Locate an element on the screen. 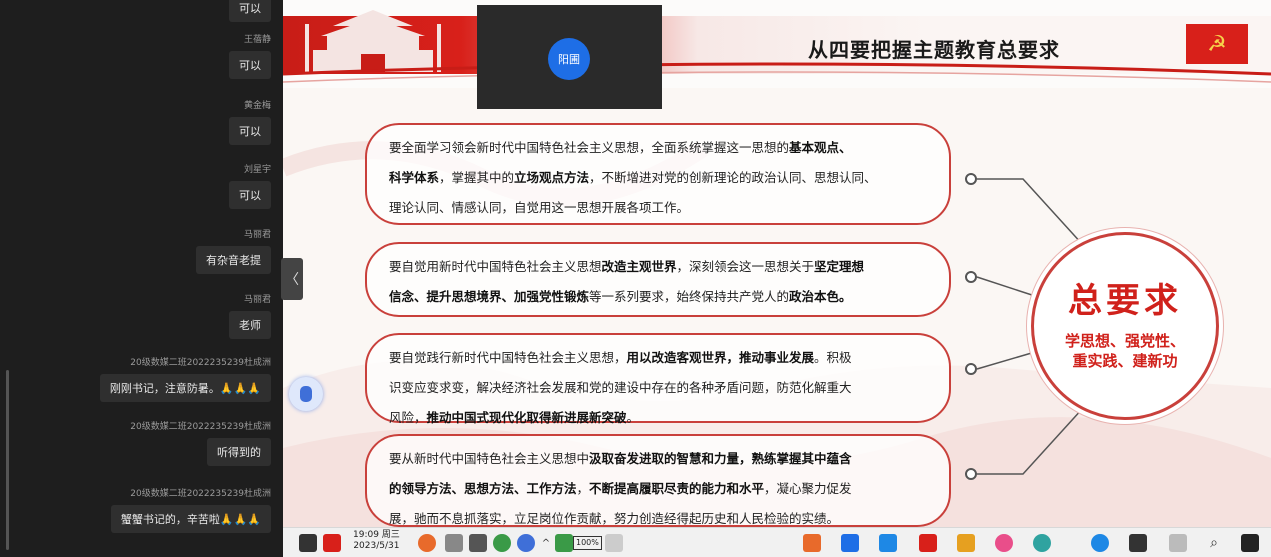 Image resolution: width=1271 pixels, height=557 pixels. panel-line: 要从新时代中国特色社会主义思想中汲取奋发进取的智慧和力量，熟练掌握其中蕴含 is located at coordinates (658, 459).